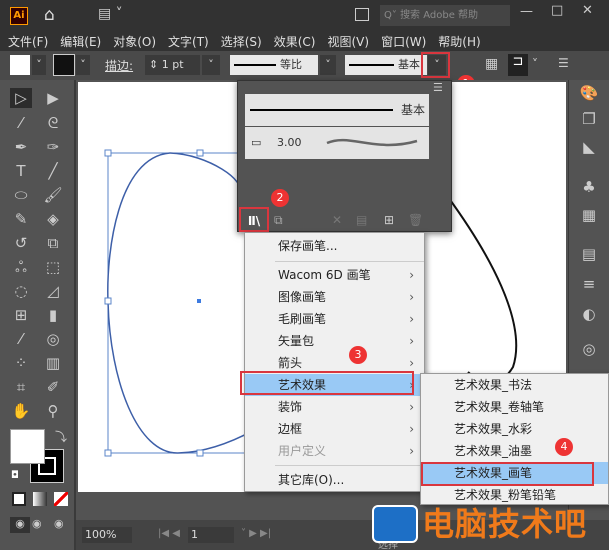 This screenshot has height=551, width=609. Describe the element at coordinates (53, 291) in the screenshot. I see `perspective-grid-tool-icon: ◿` at that location.